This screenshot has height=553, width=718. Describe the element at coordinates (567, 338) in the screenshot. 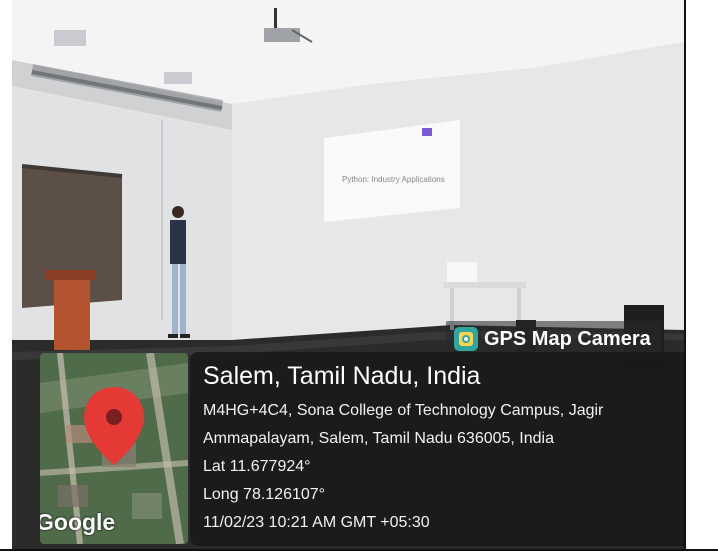

I see `gps-map-camera-title: GPS Map Camera` at that location.